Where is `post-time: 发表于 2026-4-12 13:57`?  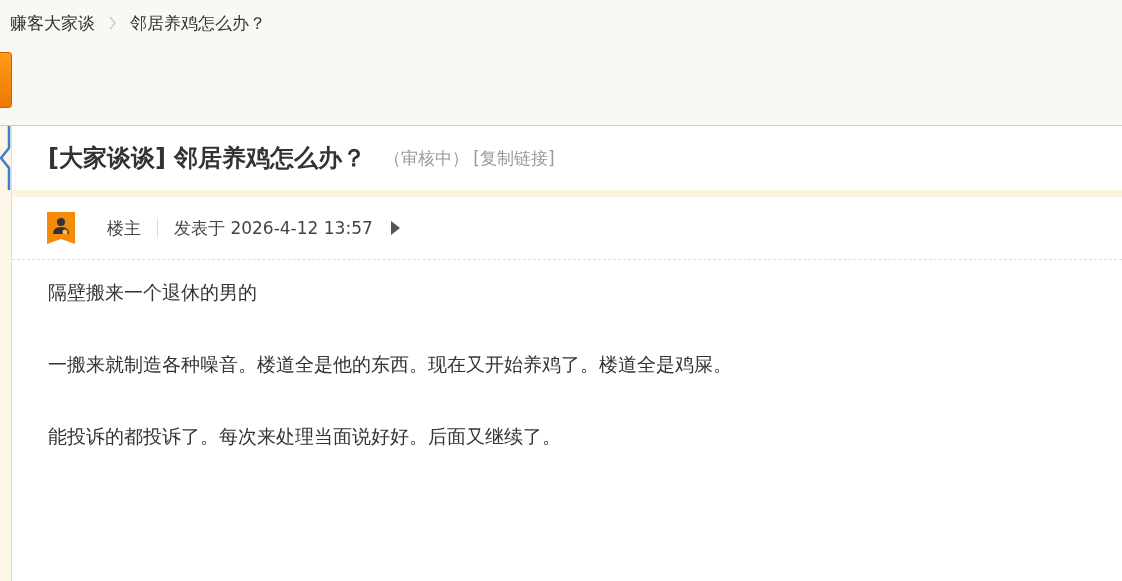 post-time: 发表于 2026-4-12 13:57 is located at coordinates (273, 228).